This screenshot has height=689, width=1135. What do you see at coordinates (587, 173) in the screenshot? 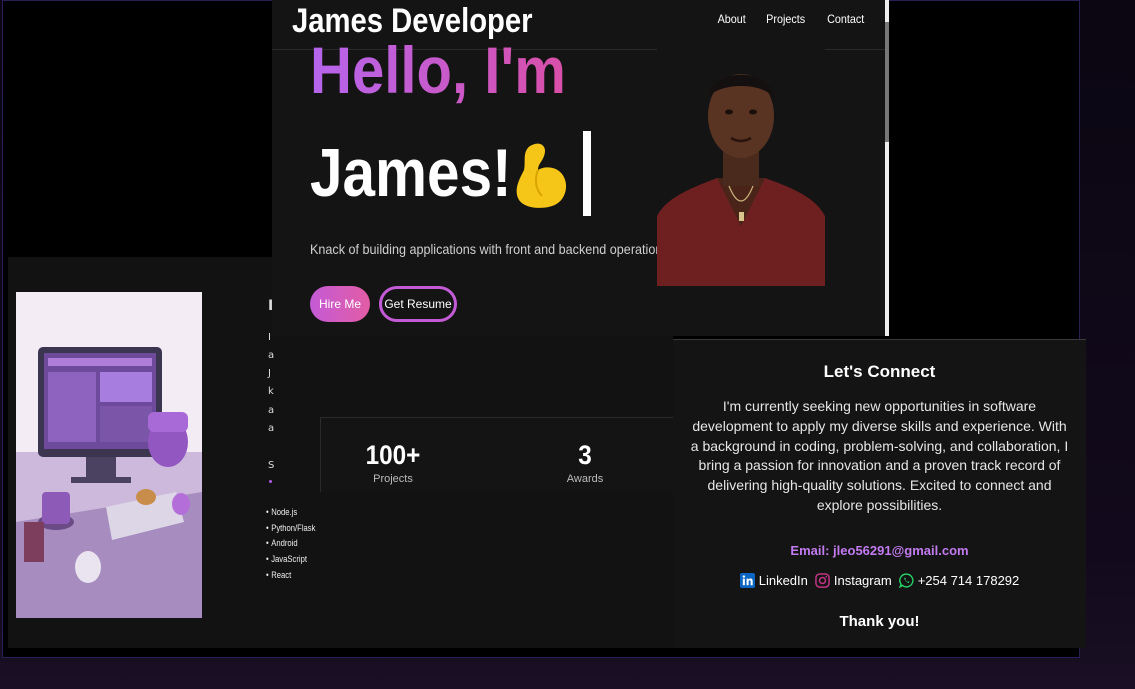
I see `typing-caret` at bounding box center [587, 173].